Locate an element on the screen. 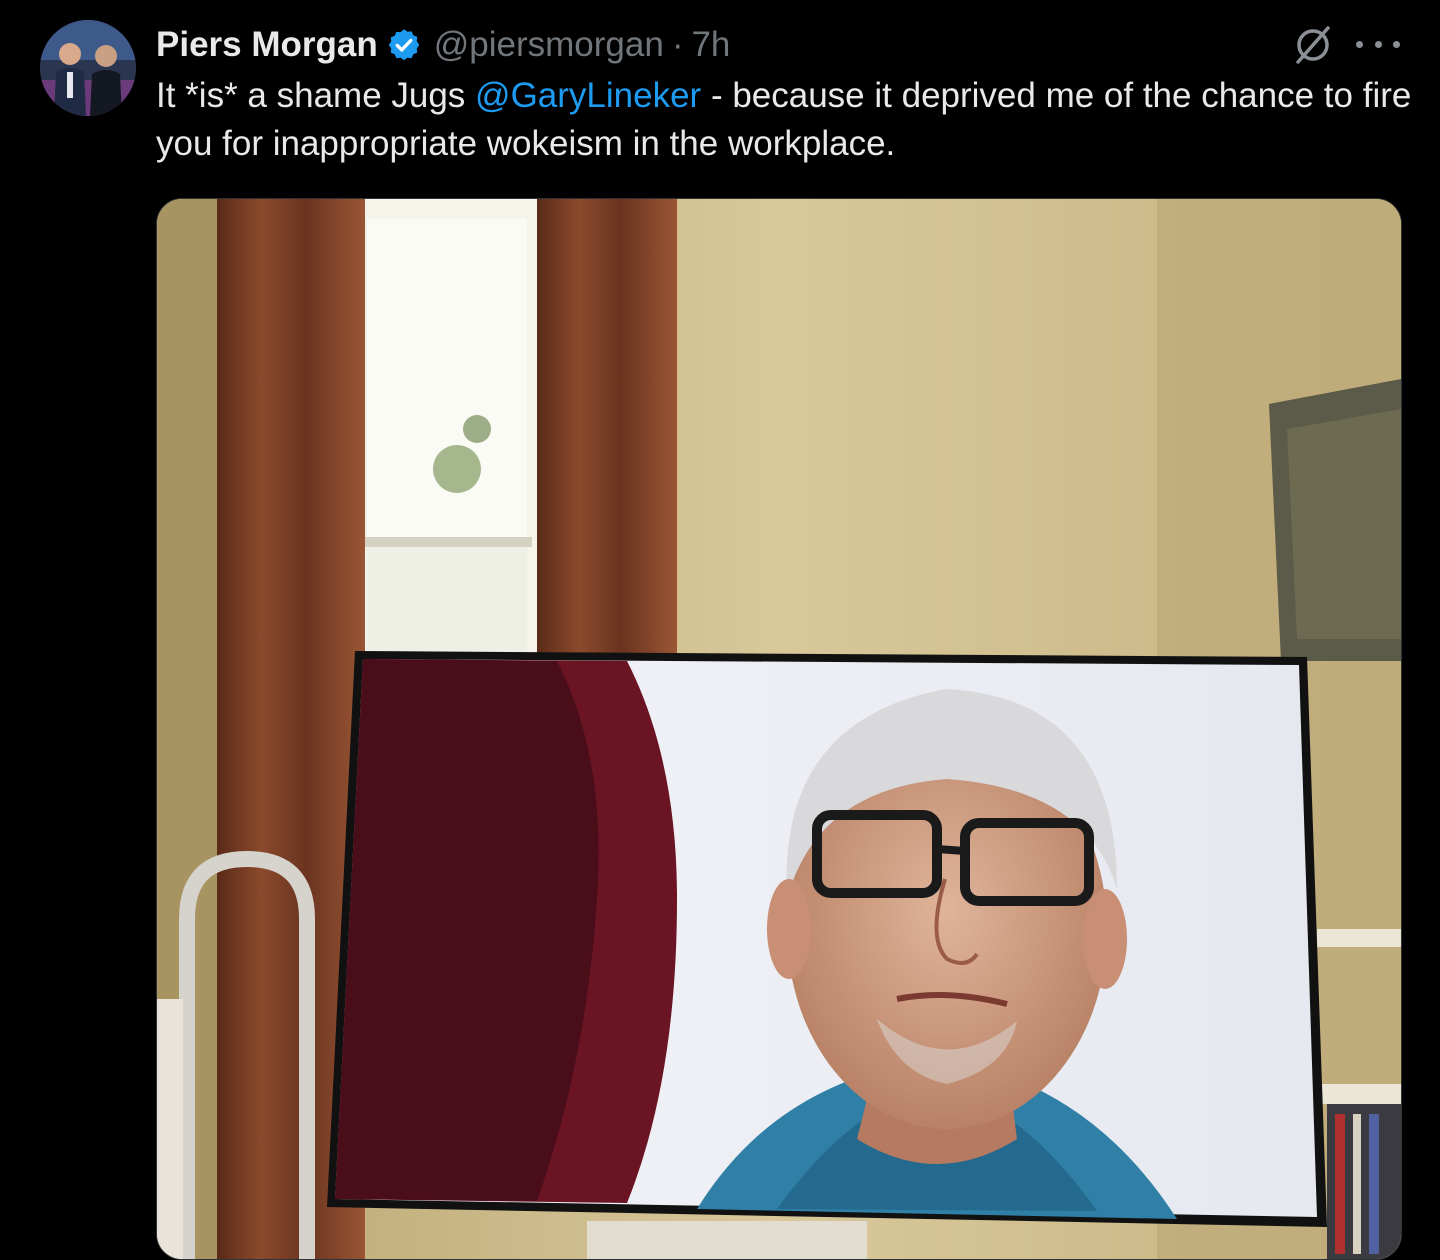 The image size is (1440, 1260). more-options-icon is located at coordinates (1378, 44).